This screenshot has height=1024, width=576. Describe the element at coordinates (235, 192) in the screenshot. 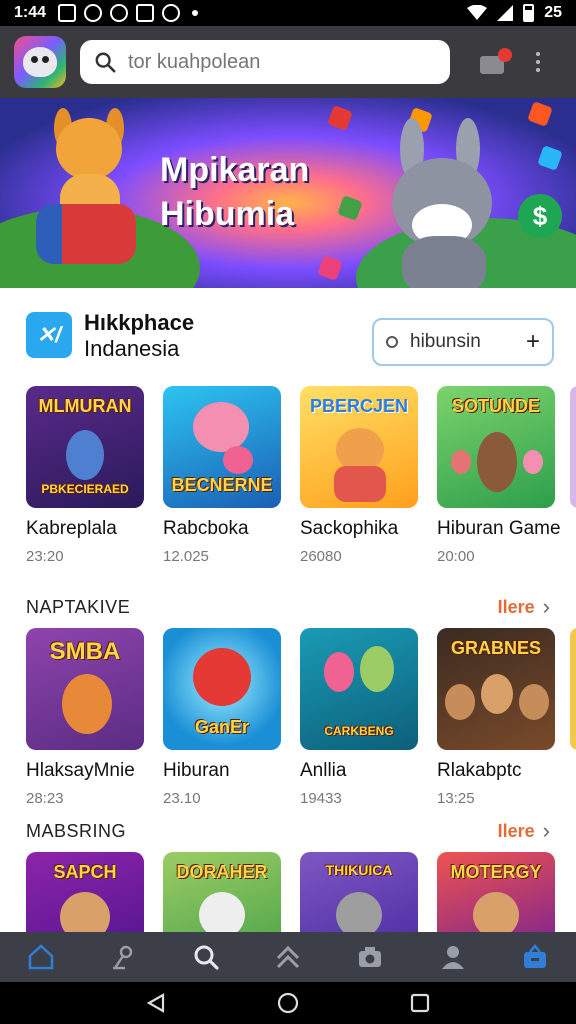

I see `banner-title: Mpikaran Hibumia` at that location.